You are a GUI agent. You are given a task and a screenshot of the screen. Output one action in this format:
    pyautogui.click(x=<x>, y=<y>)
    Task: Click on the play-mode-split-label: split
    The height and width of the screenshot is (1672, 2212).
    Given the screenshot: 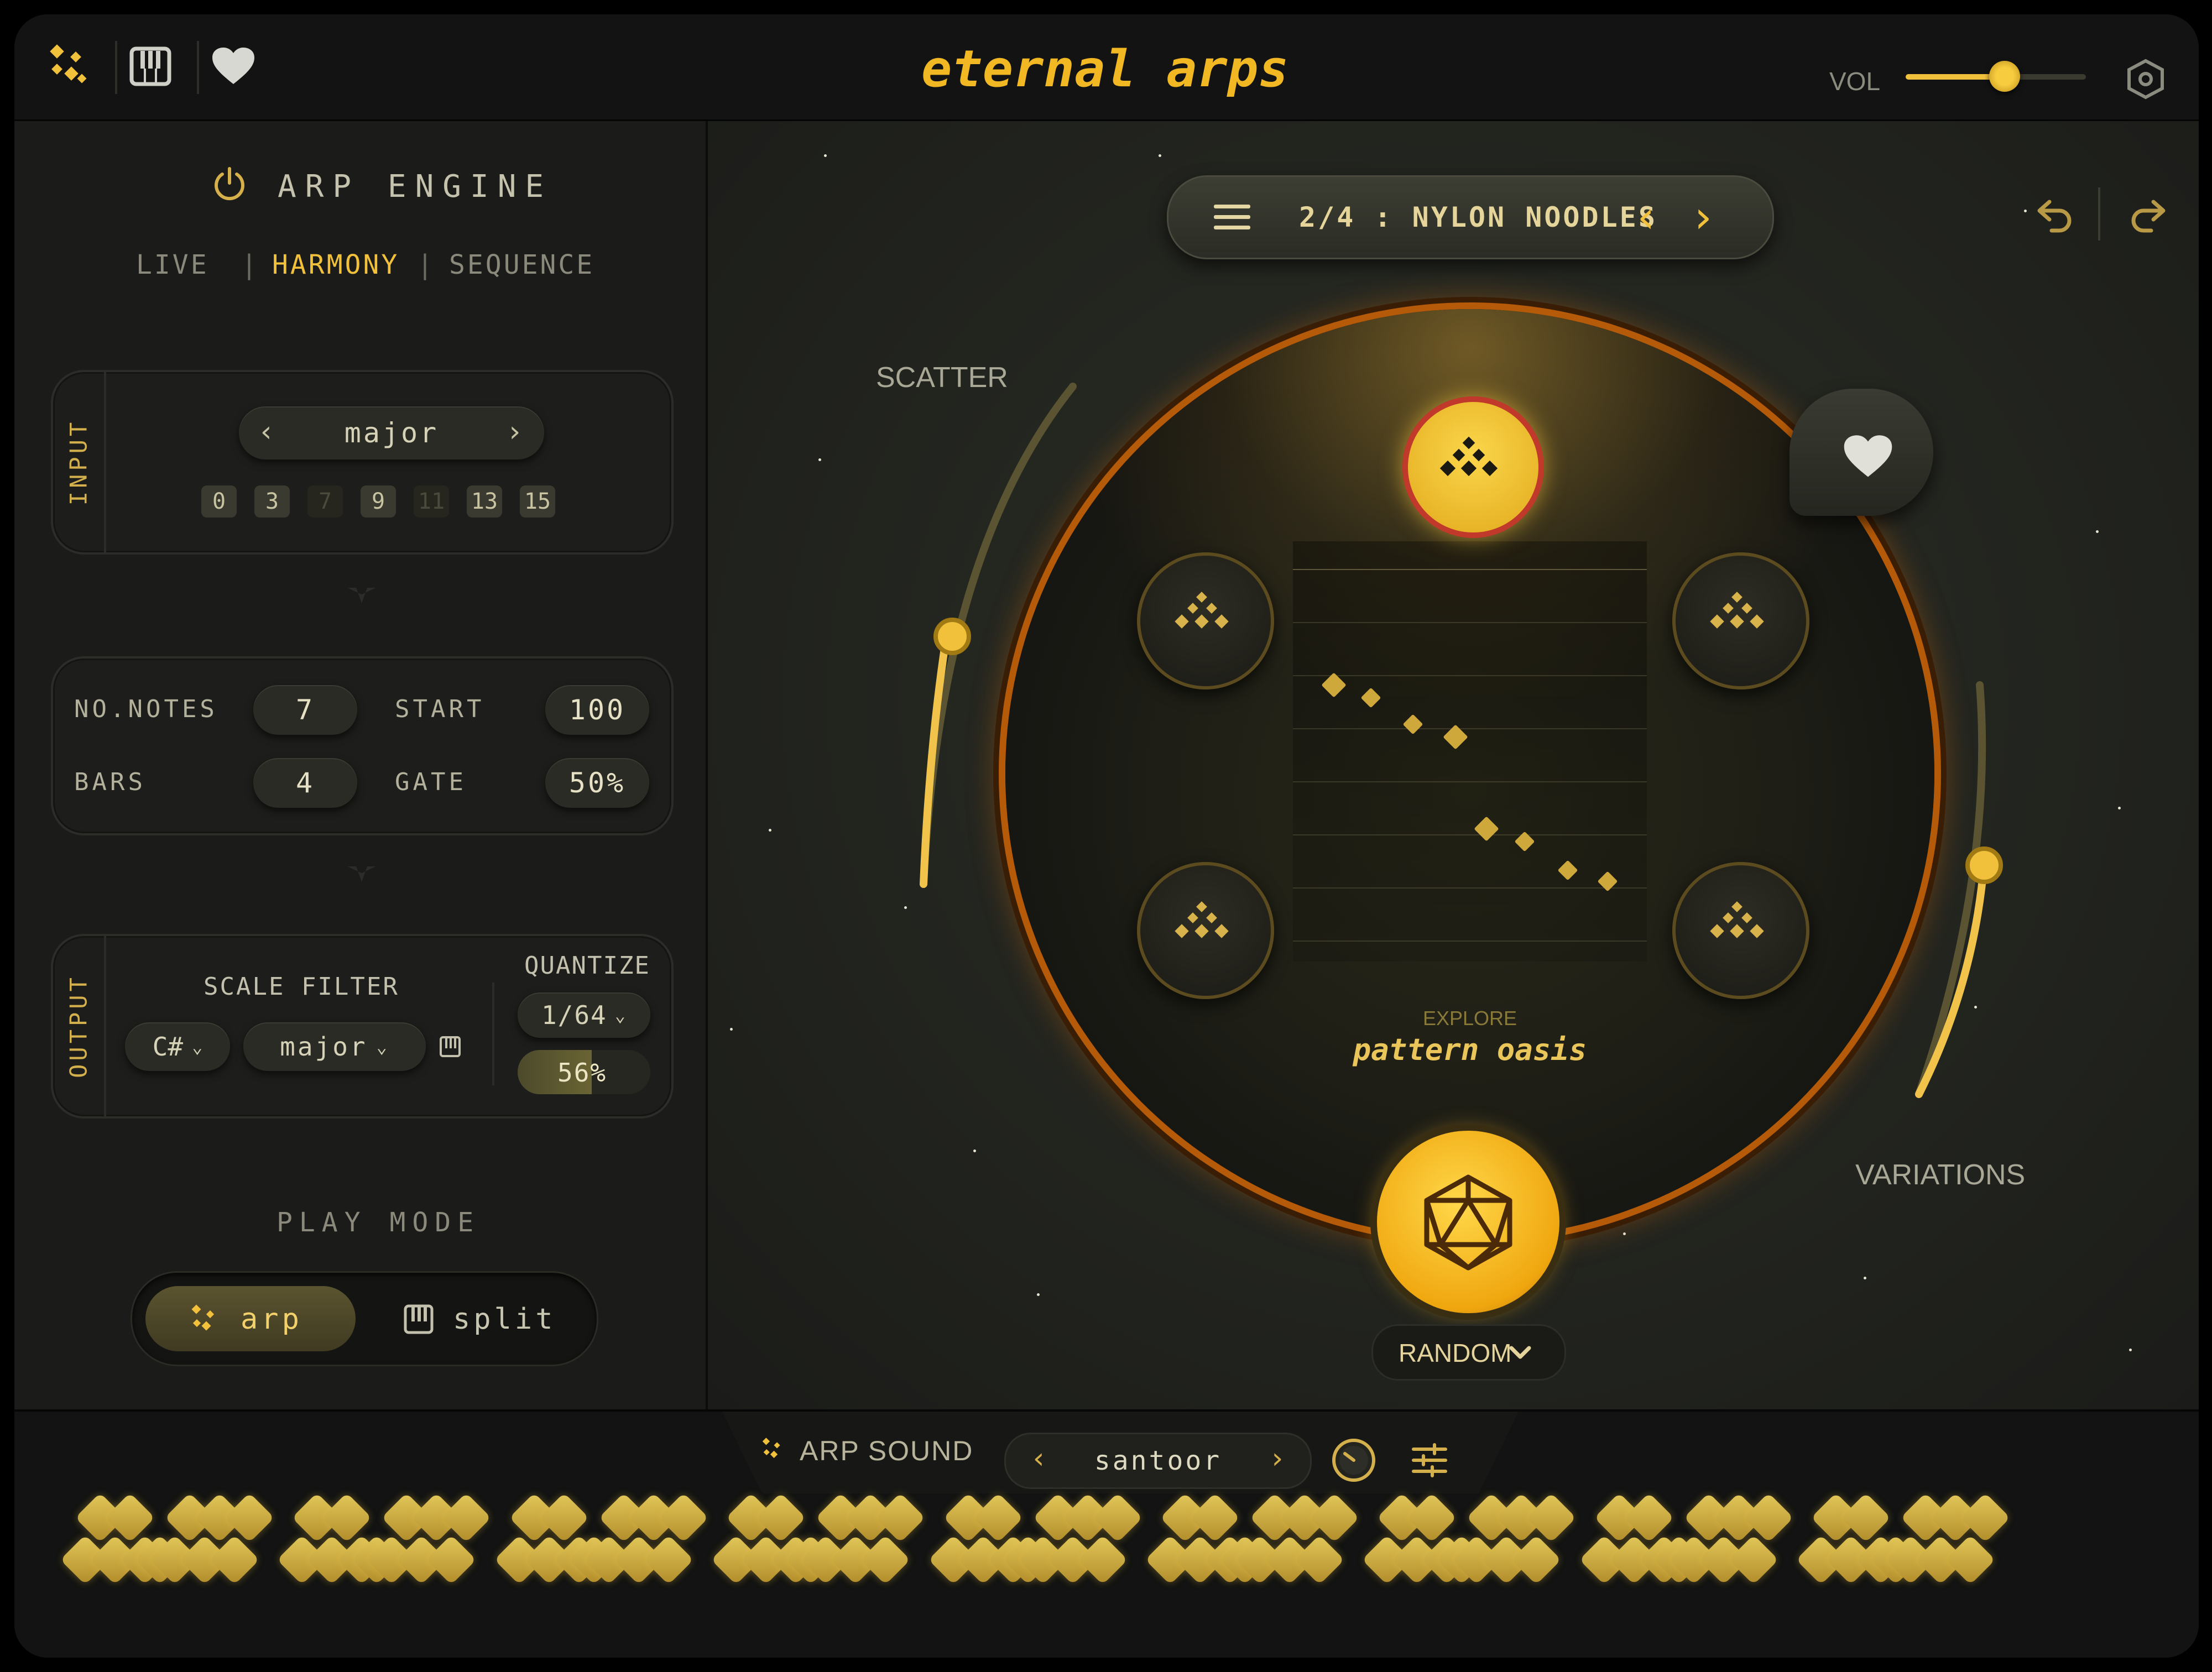 What is the action you would take?
    pyautogui.click(x=505, y=1319)
    